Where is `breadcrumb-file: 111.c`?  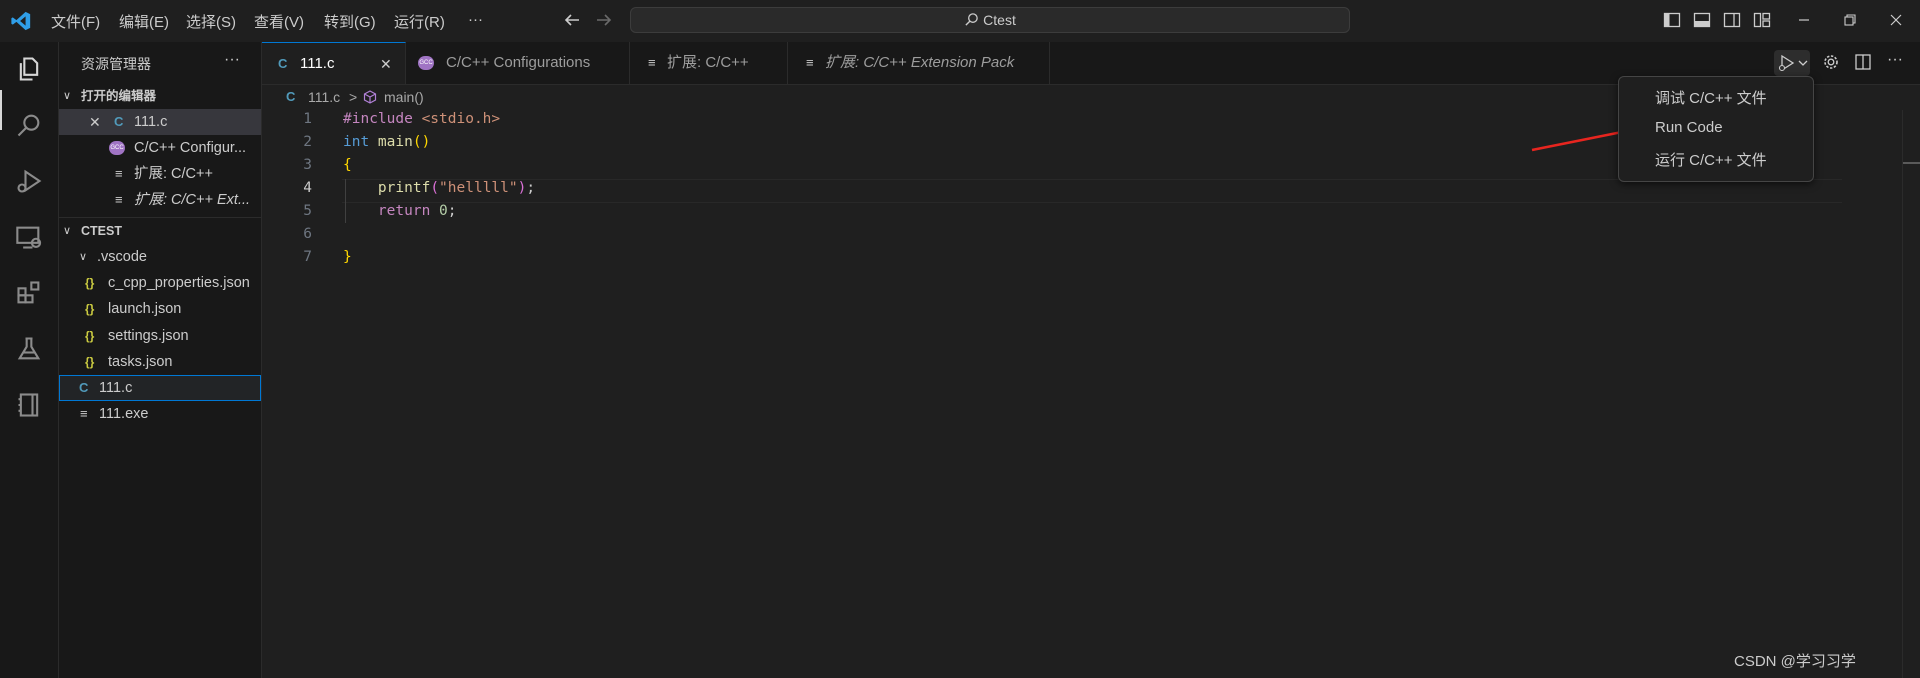 breadcrumb-file: 111.c is located at coordinates (324, 97).